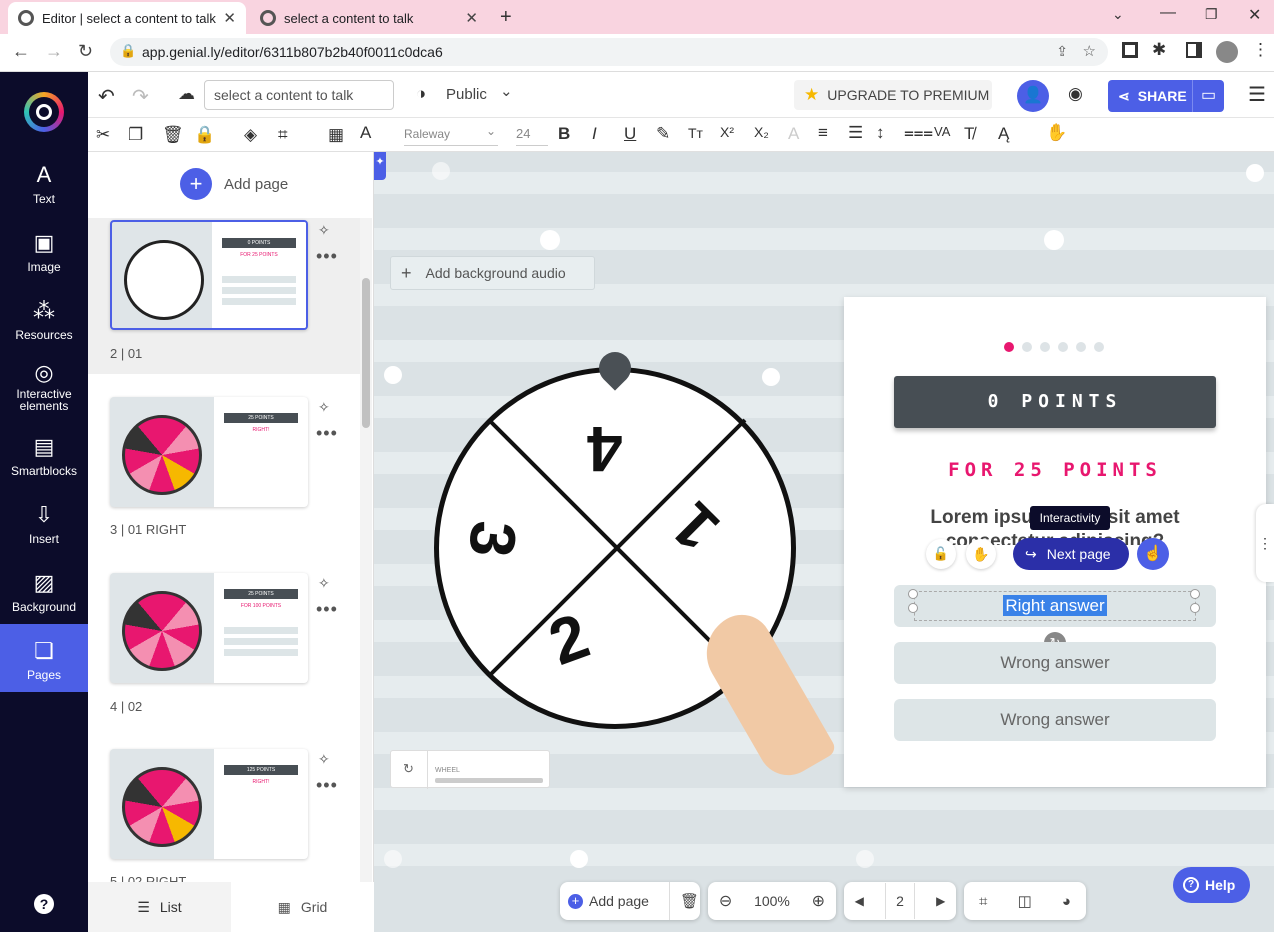 This screenshot has width=1274, height=932. What do you see at coordinates (1089, 51) in the screenshot?
I see `bookmark-star-icon: ☆` at bounding box center [1089, 51].